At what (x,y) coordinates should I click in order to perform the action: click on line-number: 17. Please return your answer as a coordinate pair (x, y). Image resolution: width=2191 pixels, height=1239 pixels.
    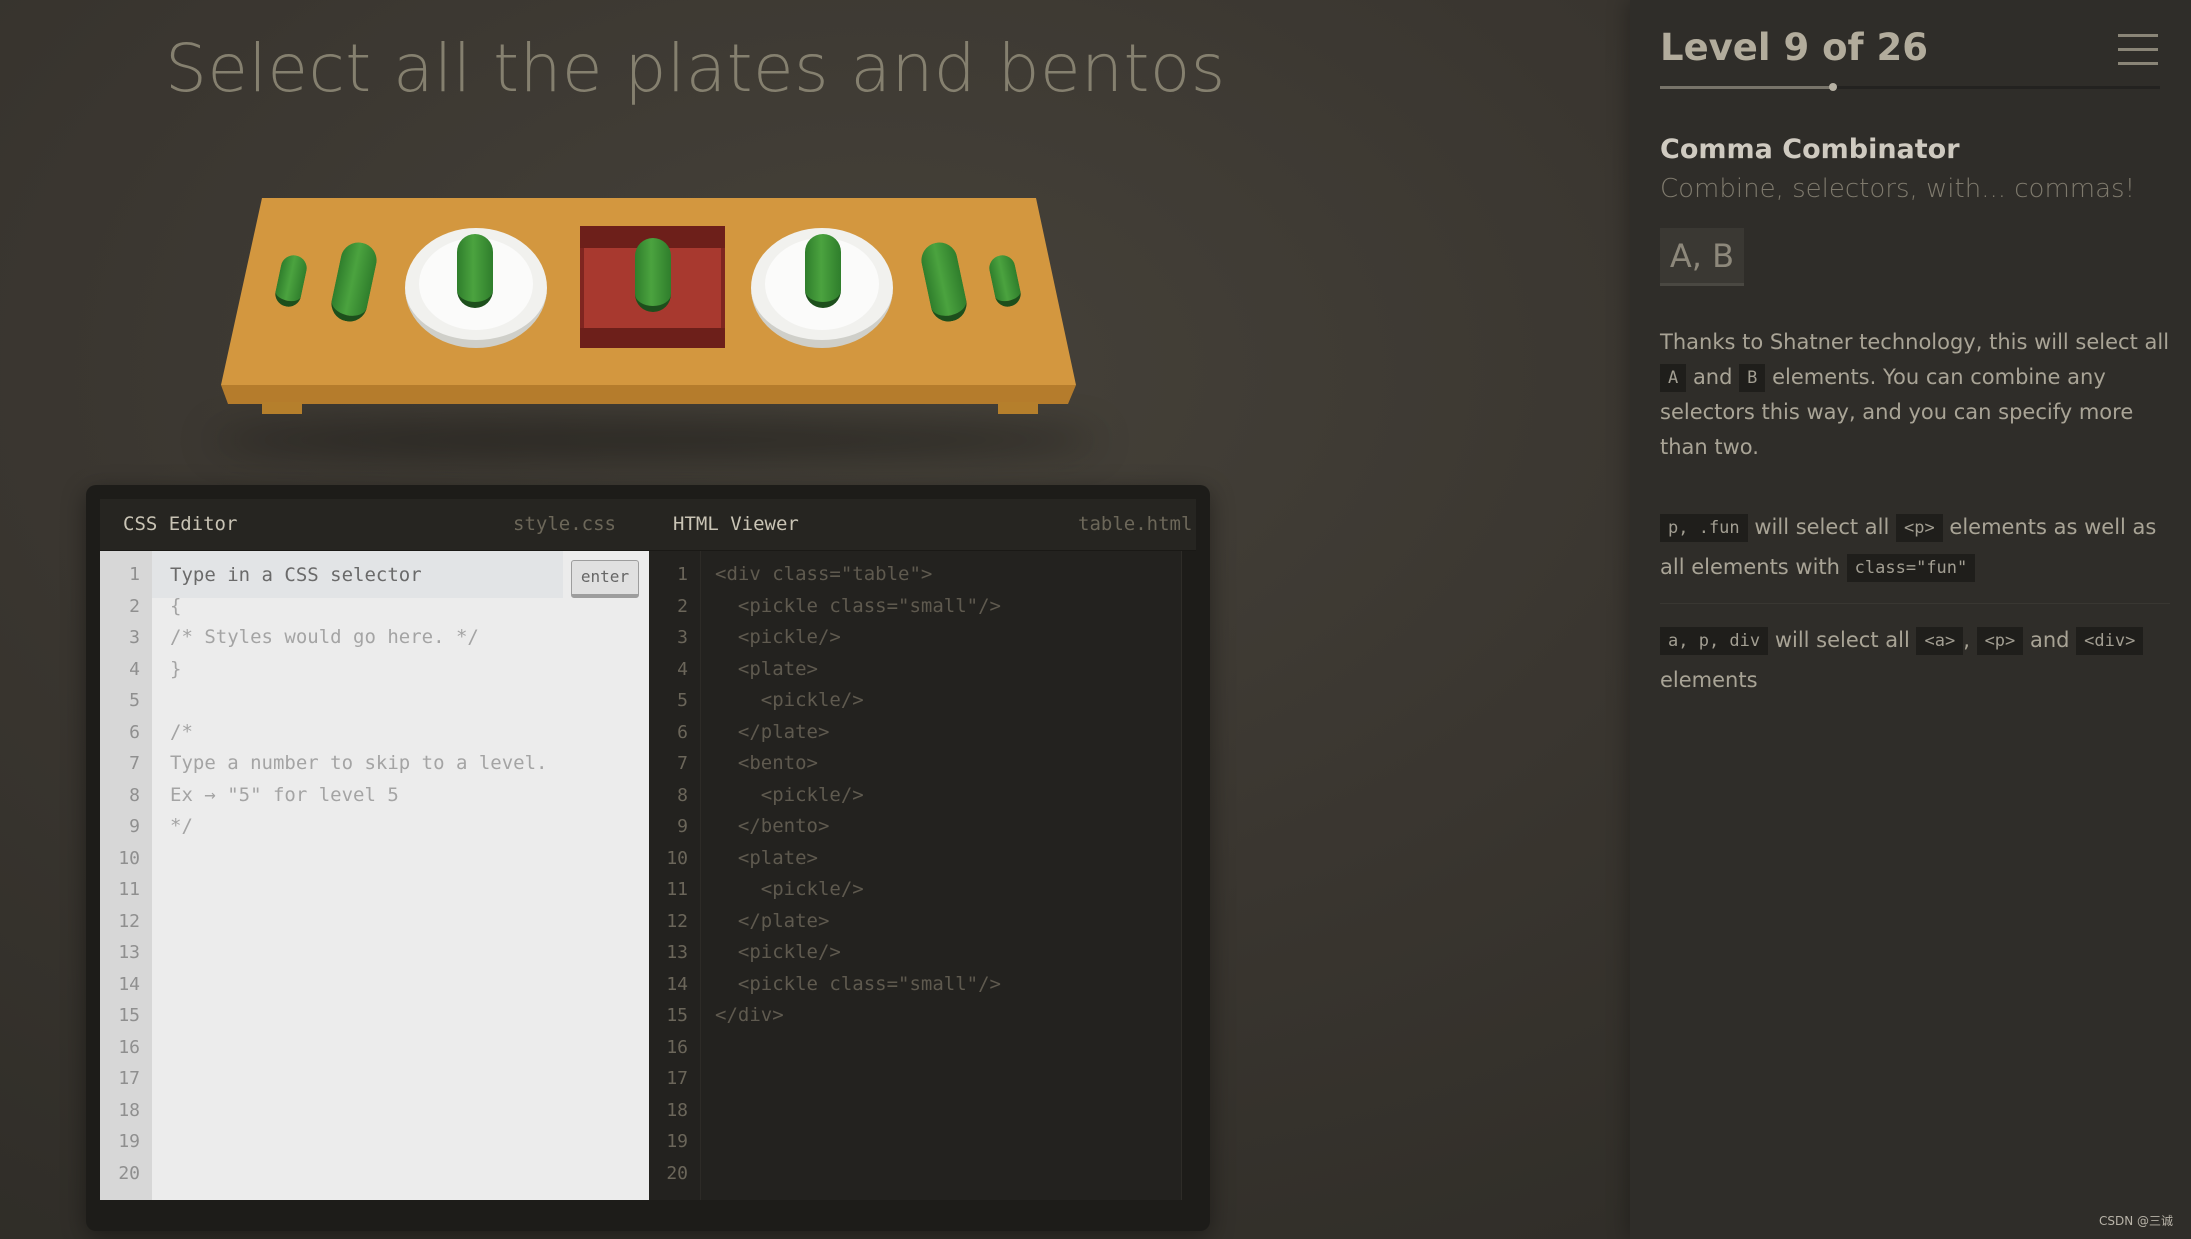
    Looking at the image, I should click on (677, 1078).